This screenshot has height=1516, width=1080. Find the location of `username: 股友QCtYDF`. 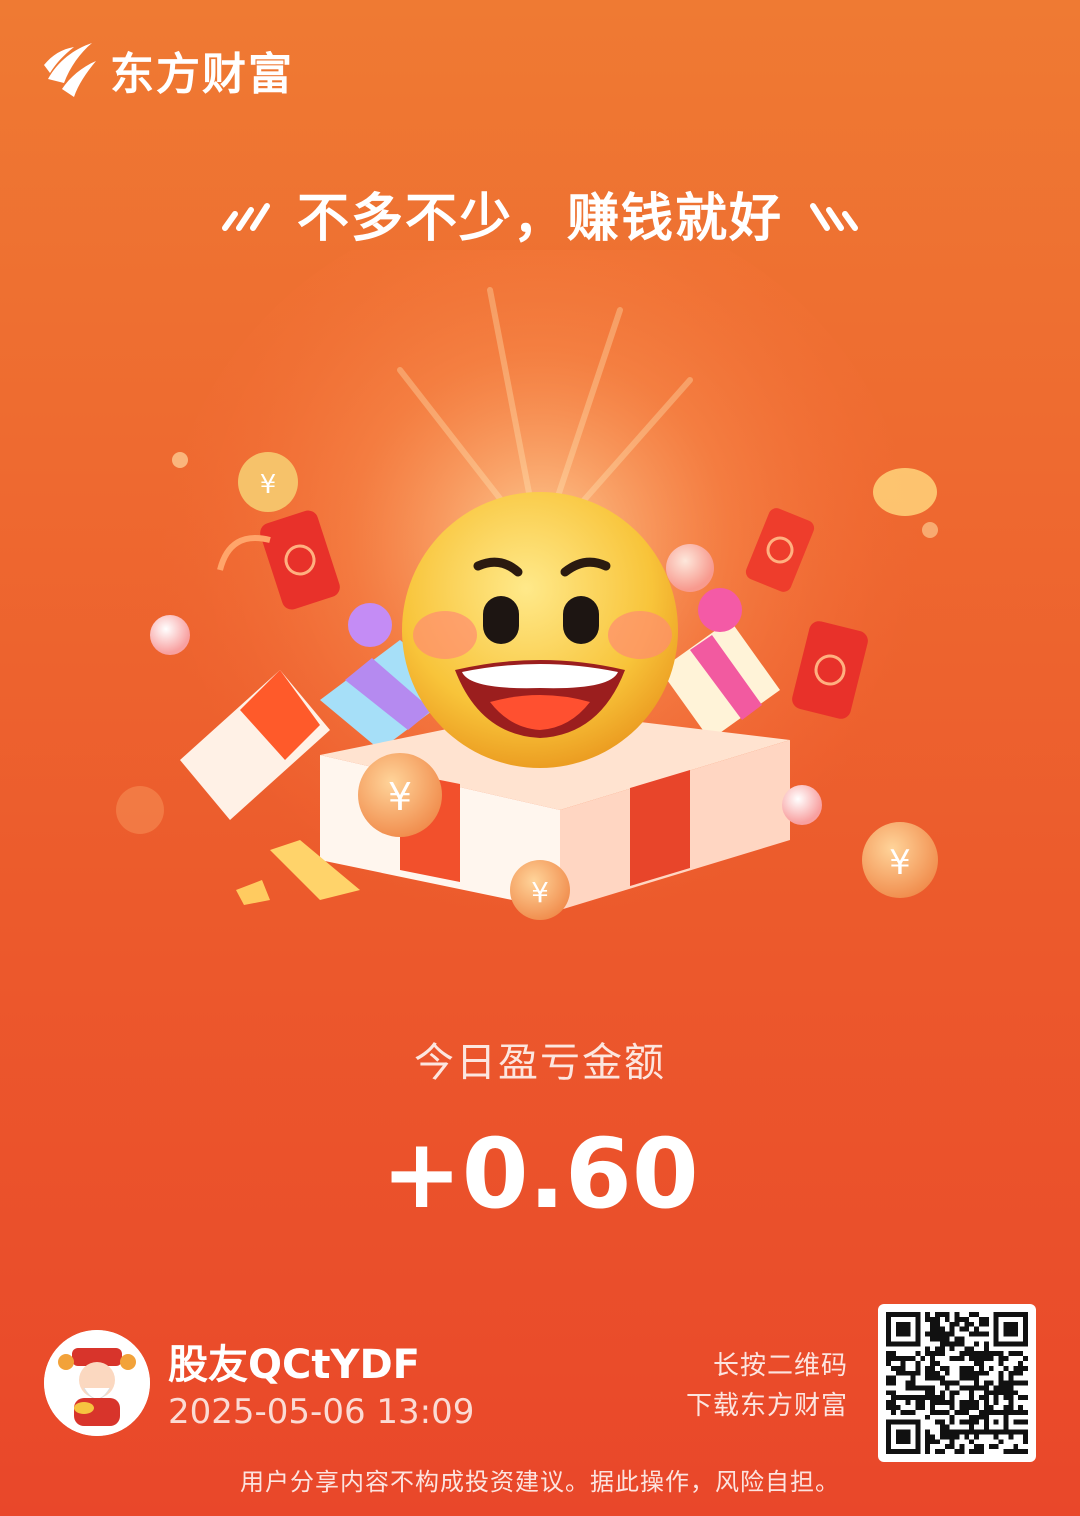

username: 股友QCtYDF is located at coordinates (294, 1365).